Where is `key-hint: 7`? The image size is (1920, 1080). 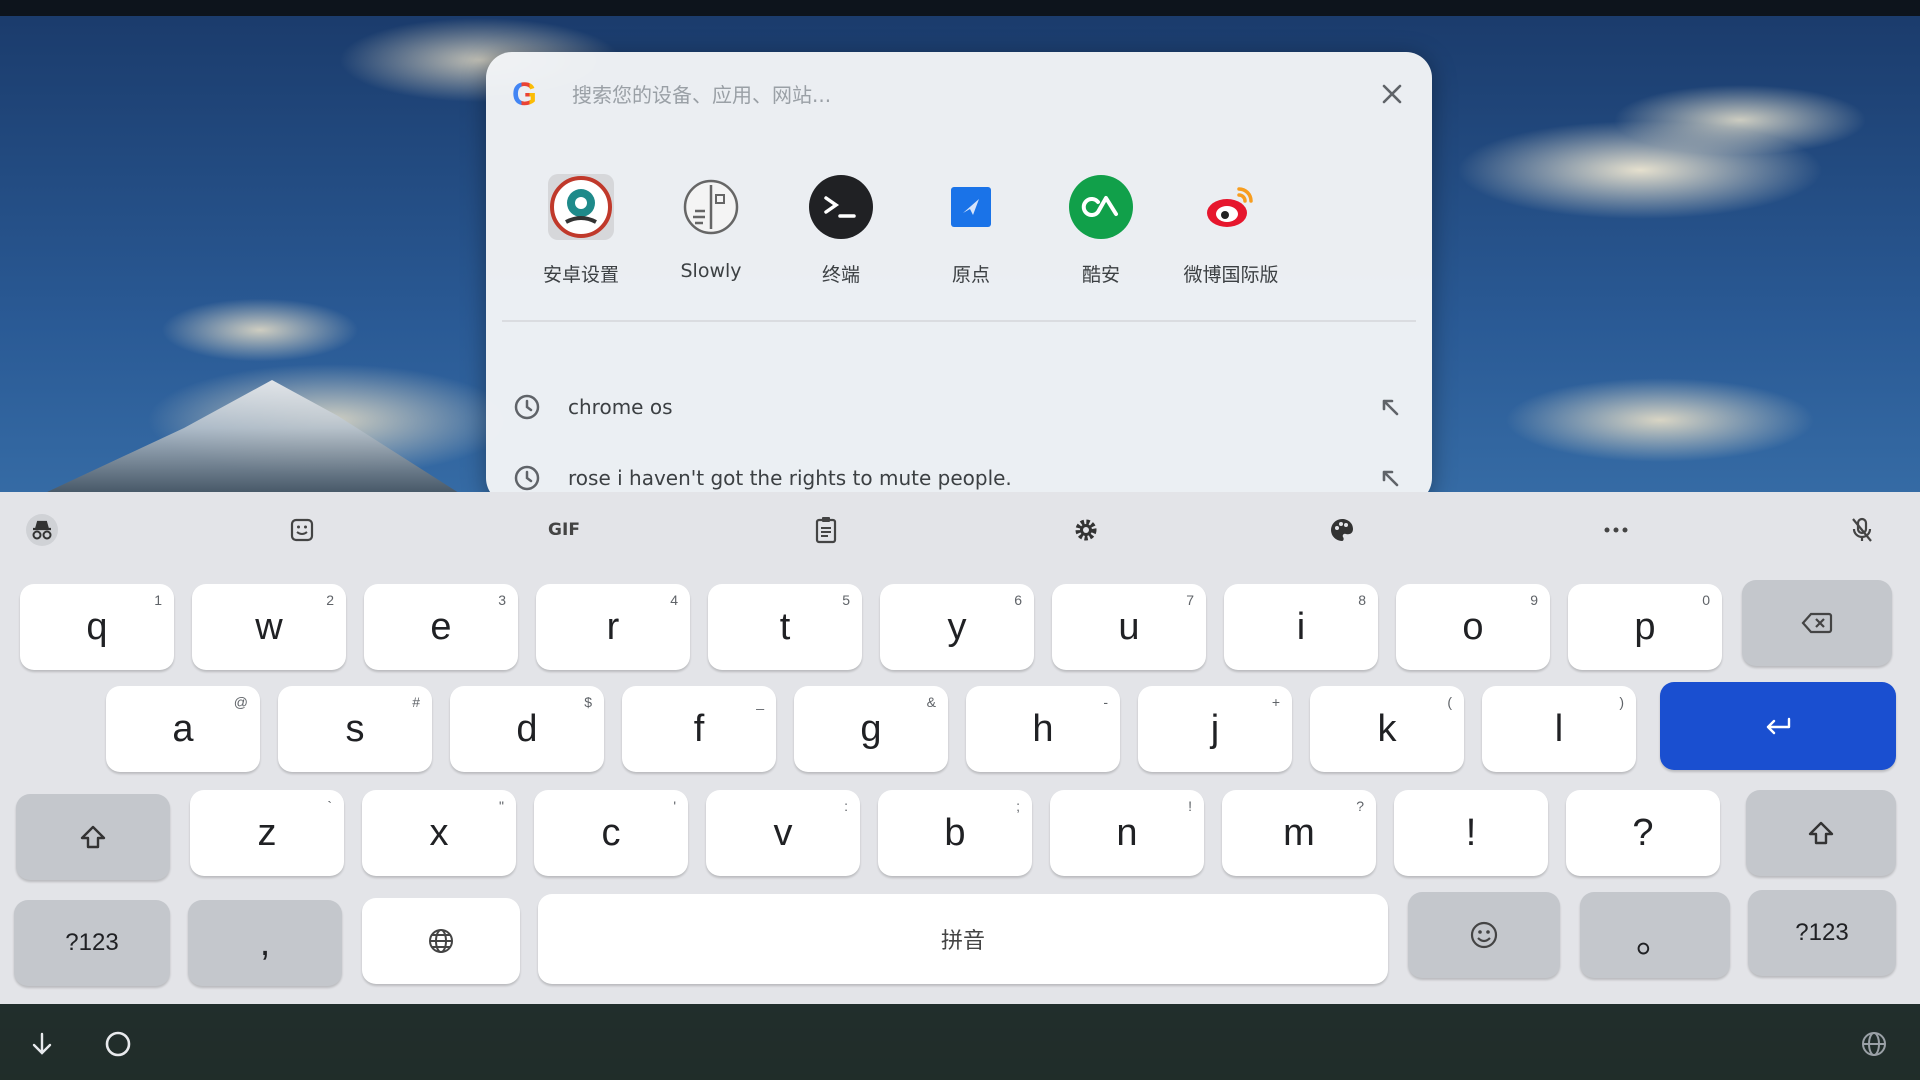 key-hint: 7 is located at coordinates (1190, 600).